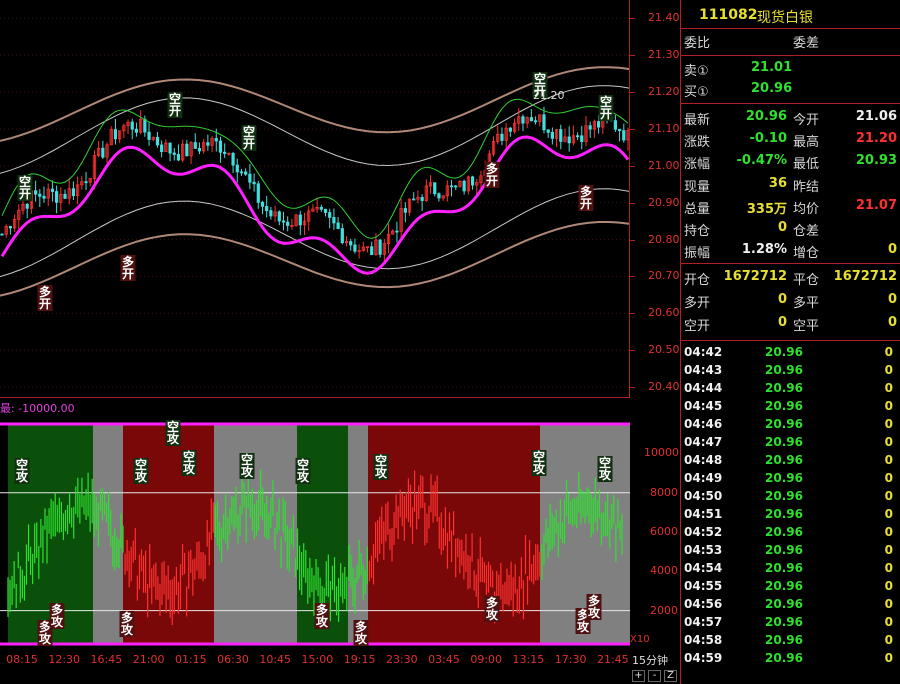 The height and width of the screenshot is (684, 900). Describe the element at coordinates (670, 676) in the screenshot. I see `zoom-reset-button: Z` at that location.